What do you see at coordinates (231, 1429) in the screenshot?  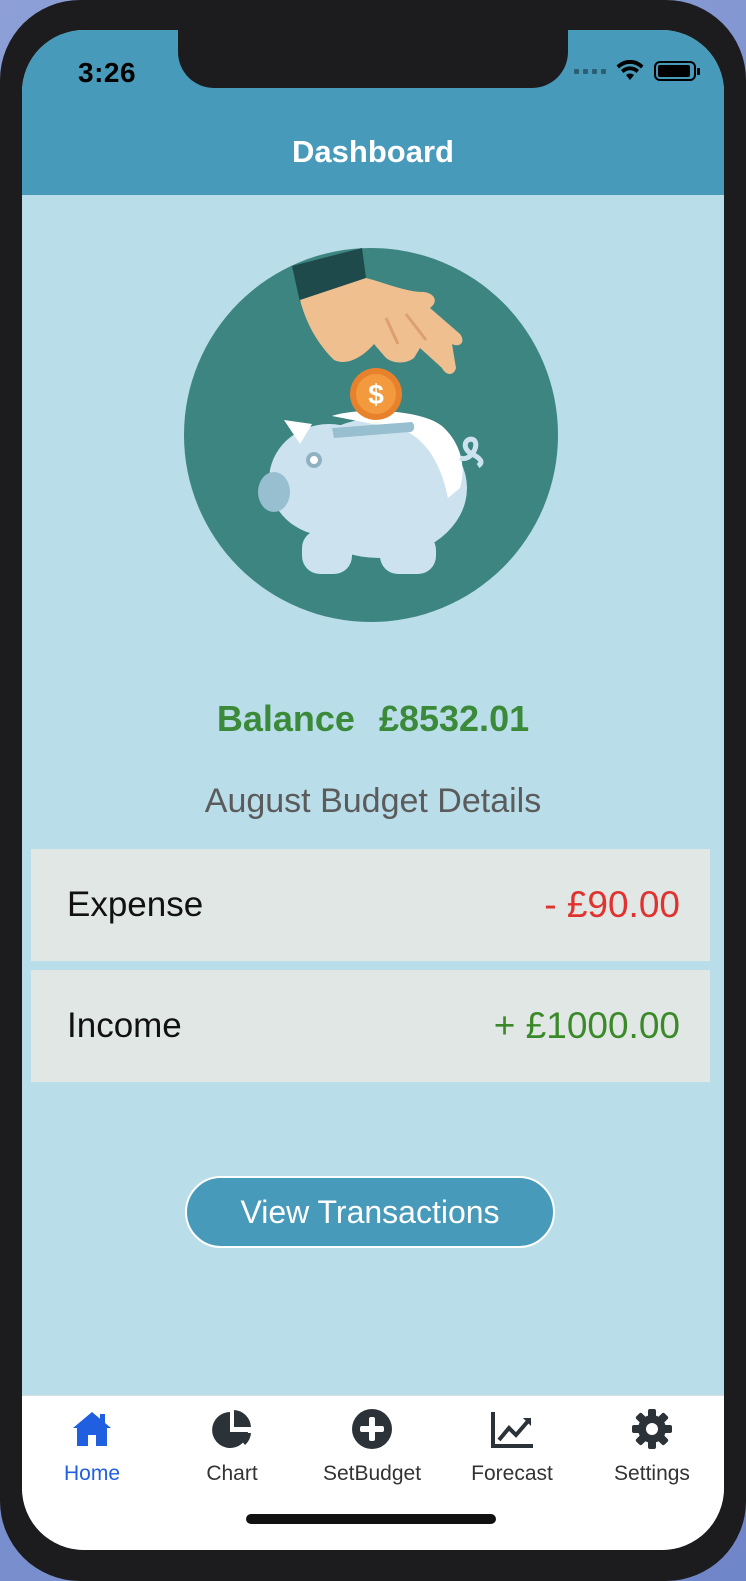 I see `pie-chart-icon` at bounding box center [231, 1429].